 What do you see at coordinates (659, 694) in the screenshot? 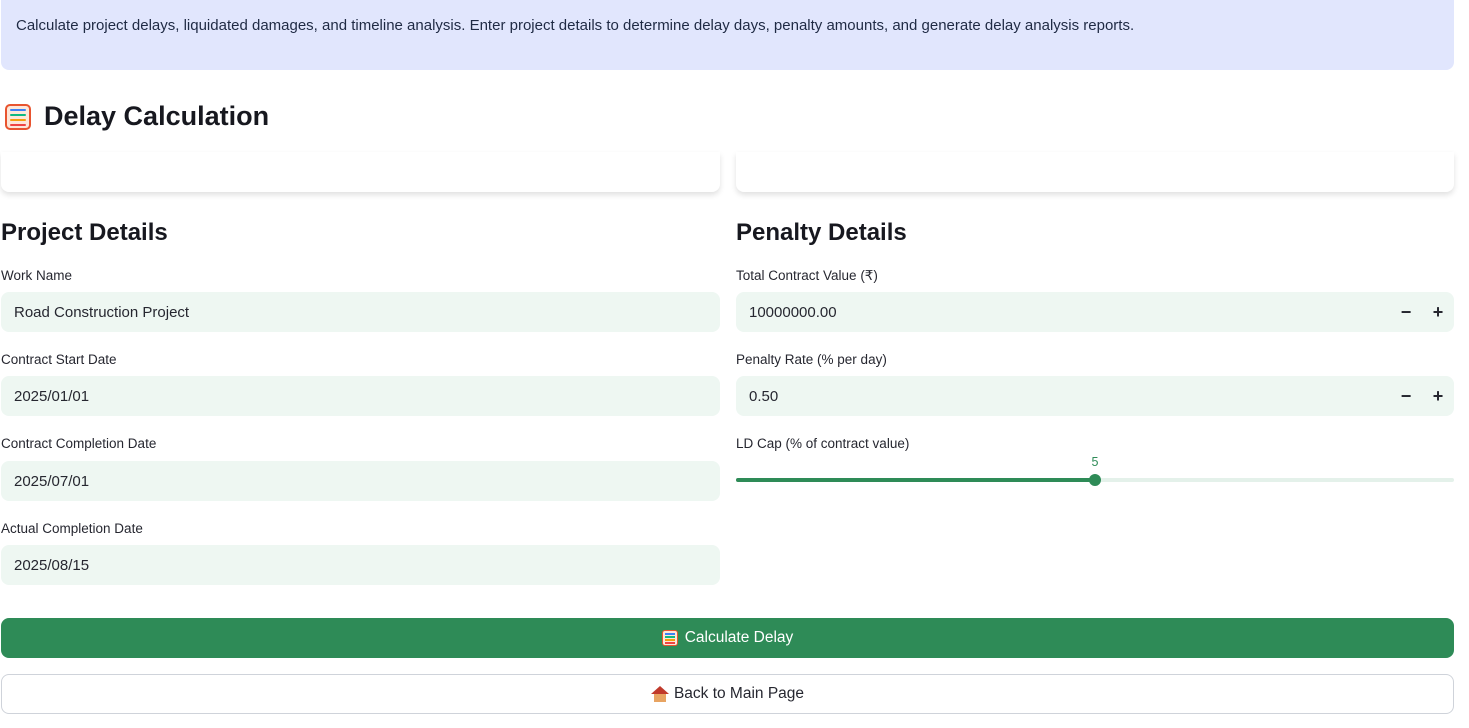
I see `house-icon` at bounding box center [659, 694].